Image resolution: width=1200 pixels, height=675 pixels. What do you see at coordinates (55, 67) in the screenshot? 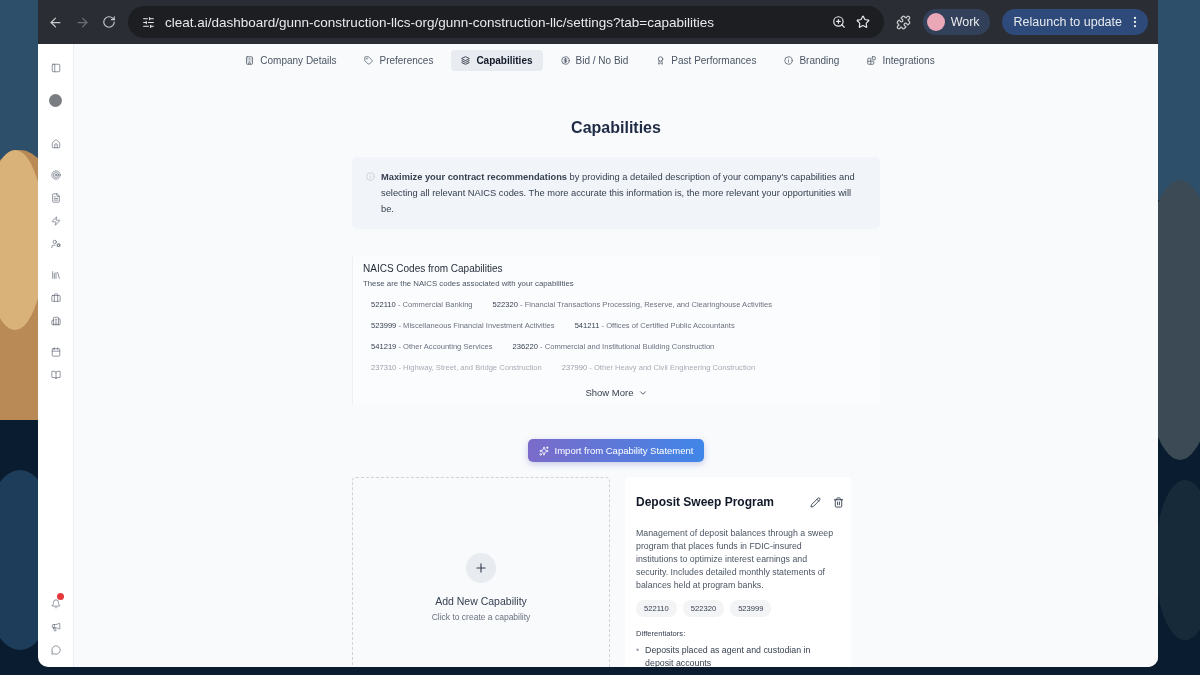
I see `sidebar-toggle-icon` at bounding box center [55, 67].